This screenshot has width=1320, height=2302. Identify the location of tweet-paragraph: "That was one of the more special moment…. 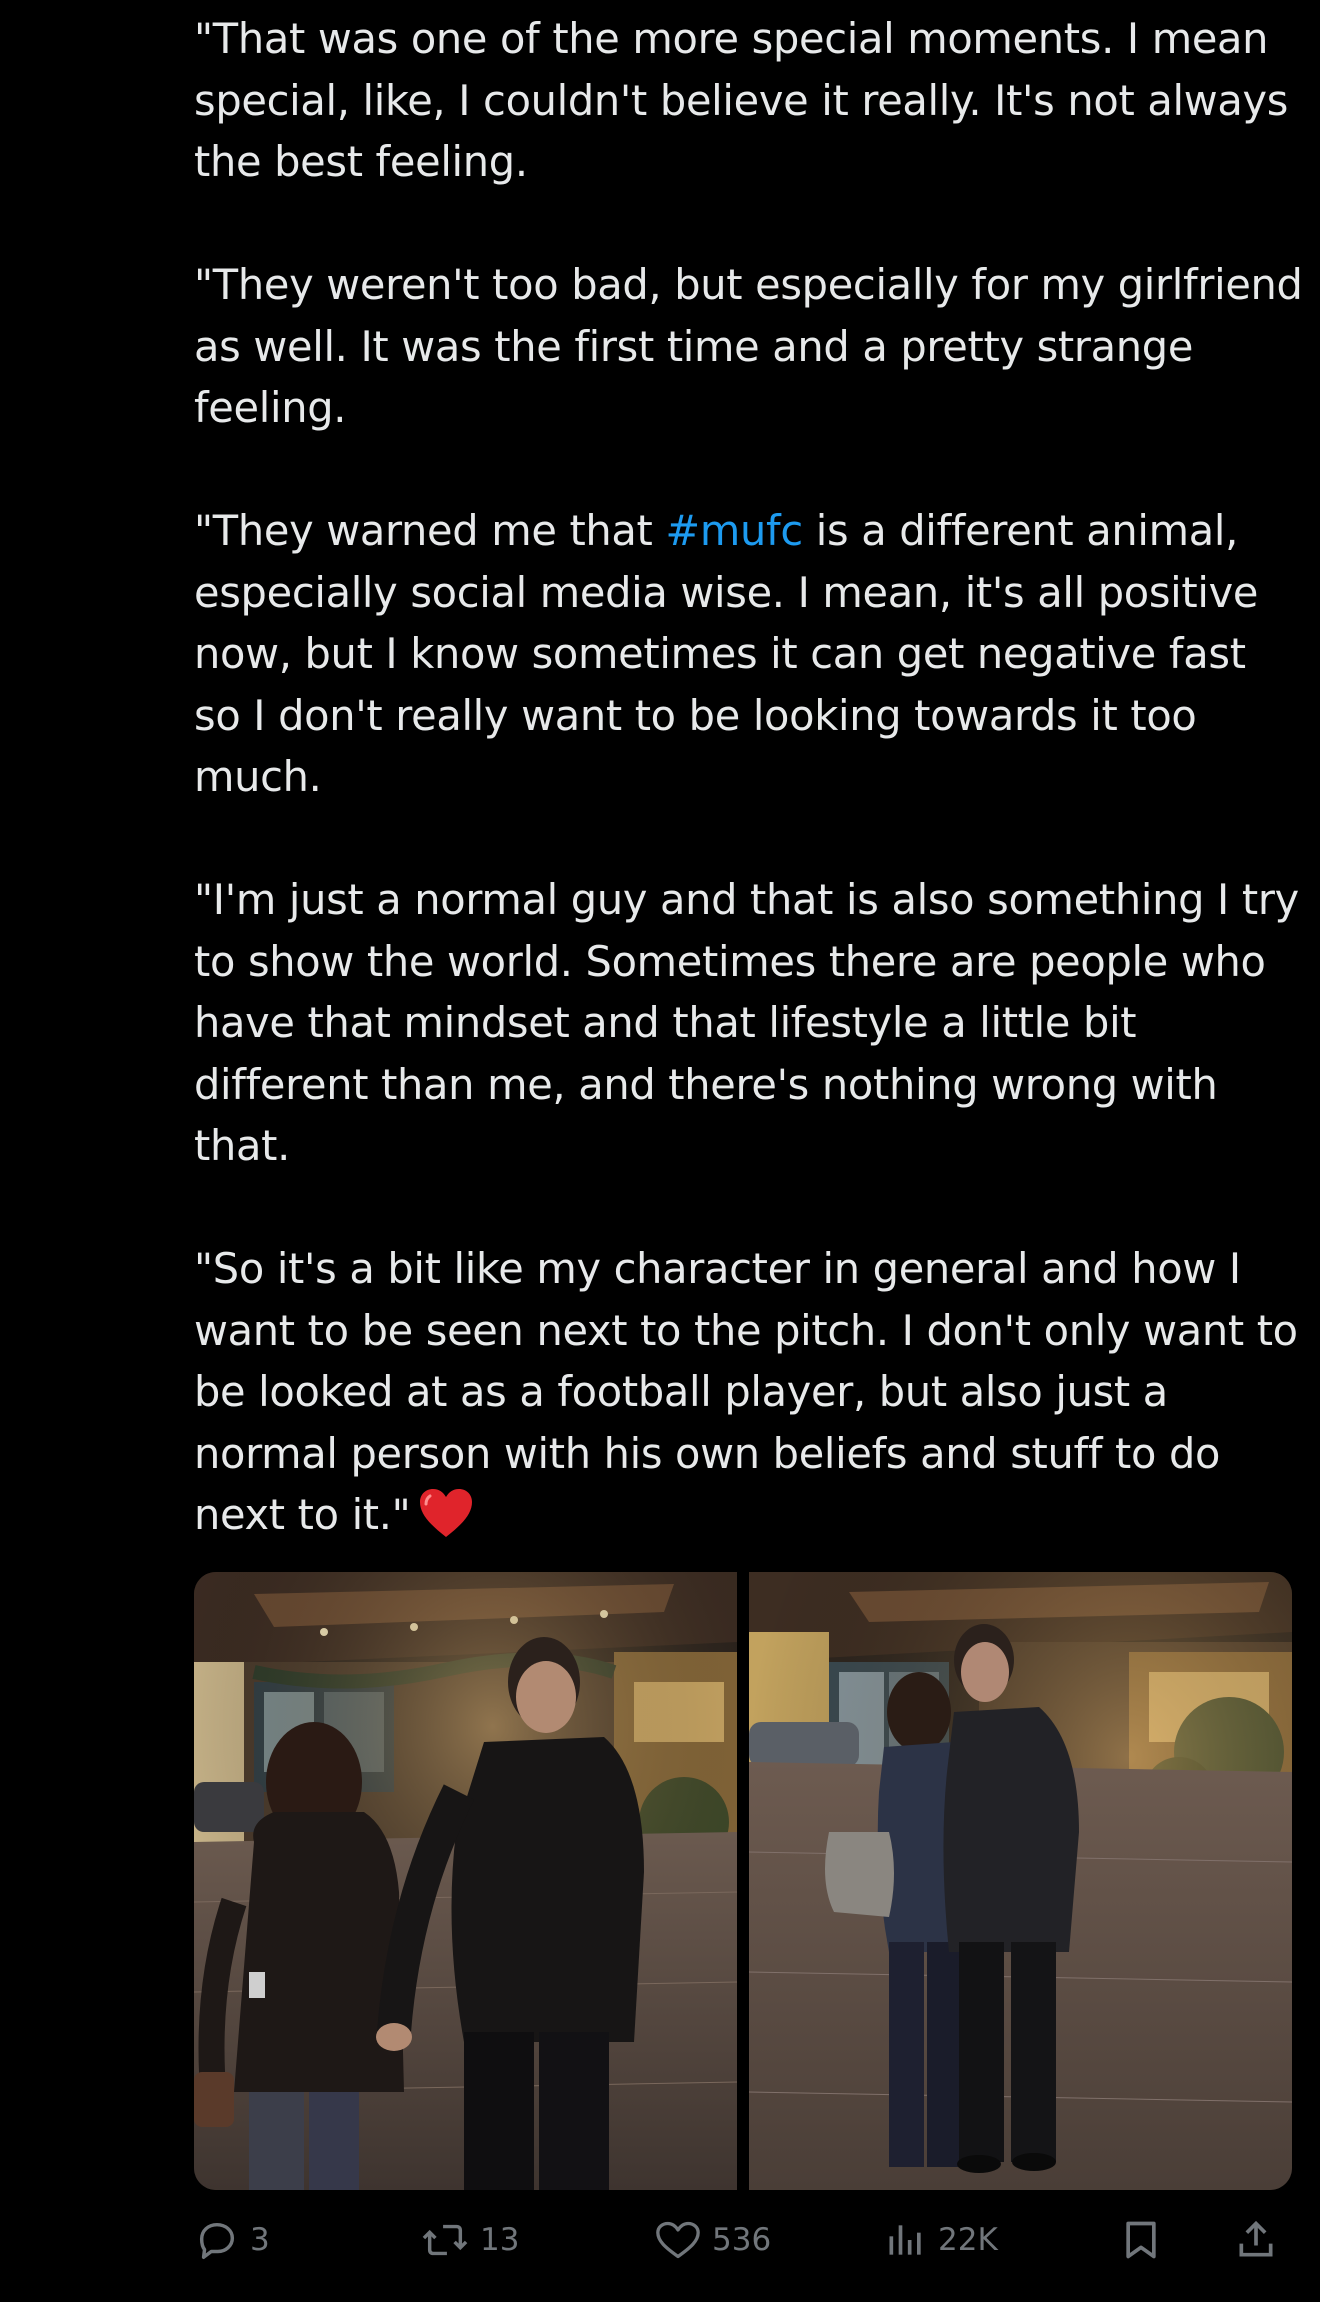
(741, 100).